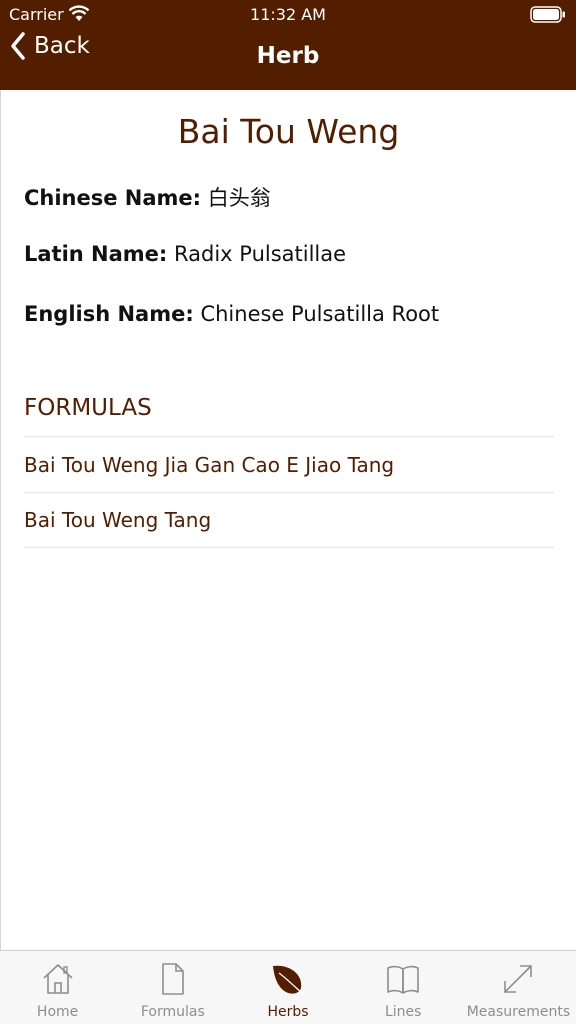 The image size is (576, 1024). I want to click on herb-title: Bai Tou Weng, so click(288, 131).